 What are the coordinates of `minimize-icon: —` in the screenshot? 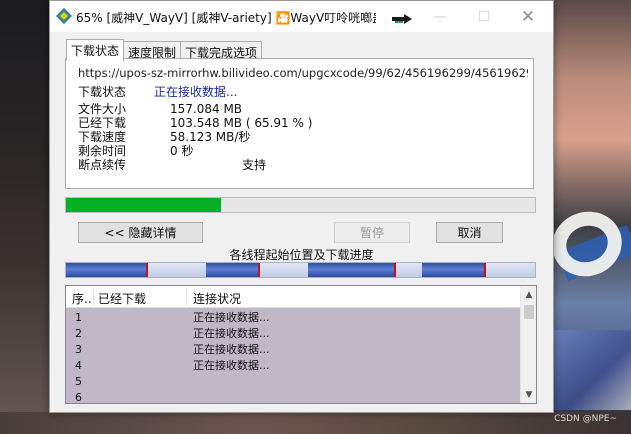 It's located at (440, 16).